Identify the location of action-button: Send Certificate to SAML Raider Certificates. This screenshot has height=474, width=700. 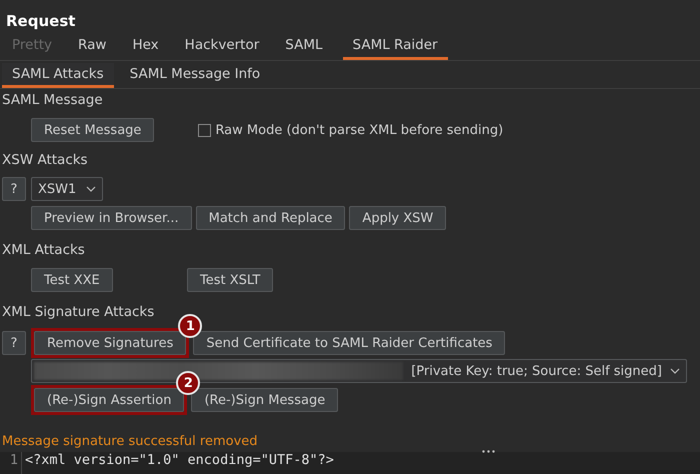
(349, 343).